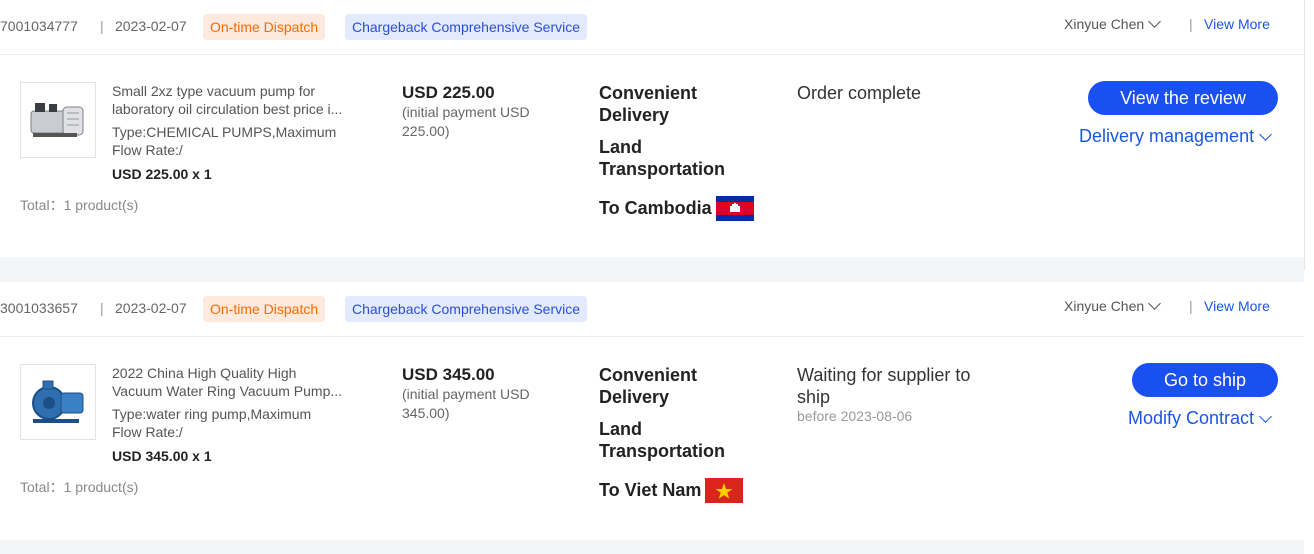 Image resolution: width=1314 pixels, height=554 pixels. I want to click on vacuum-pump-icon, so click(57, 120).